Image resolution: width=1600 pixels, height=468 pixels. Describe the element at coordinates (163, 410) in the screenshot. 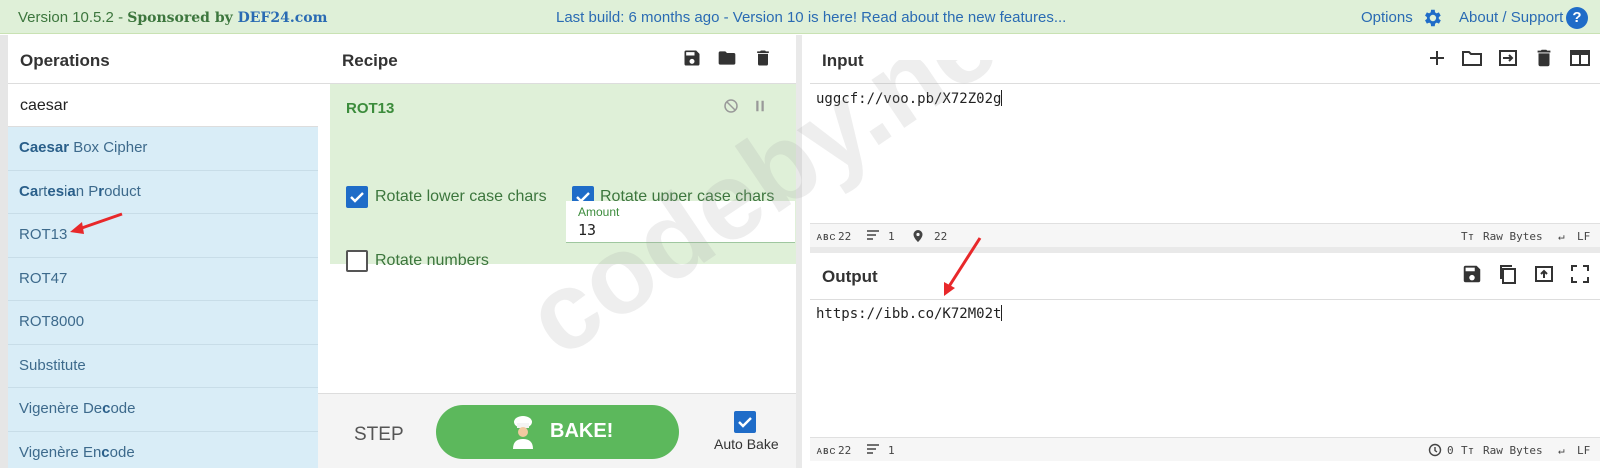

I see `operation-item: Vigenère Decode` at that location.